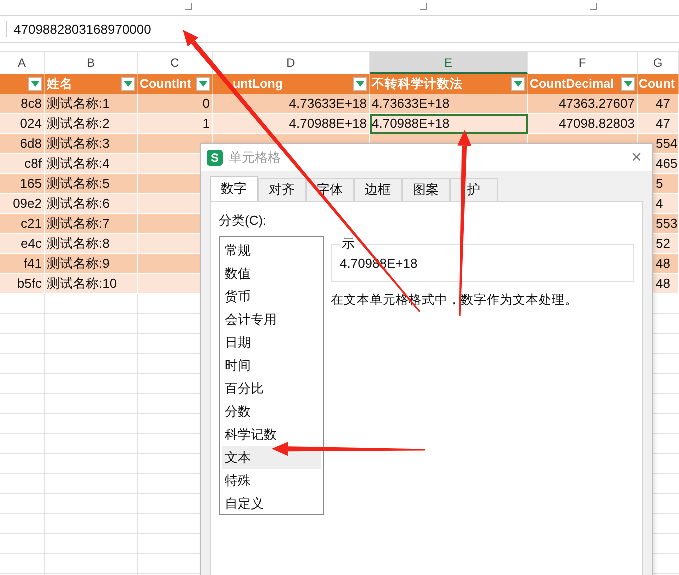 The width and height of the screenshot is (679, 575). What do you see at coordinates (271, 480) in the screenshot?
I see `category-item: 特殊` at bounding box center [271, 480].